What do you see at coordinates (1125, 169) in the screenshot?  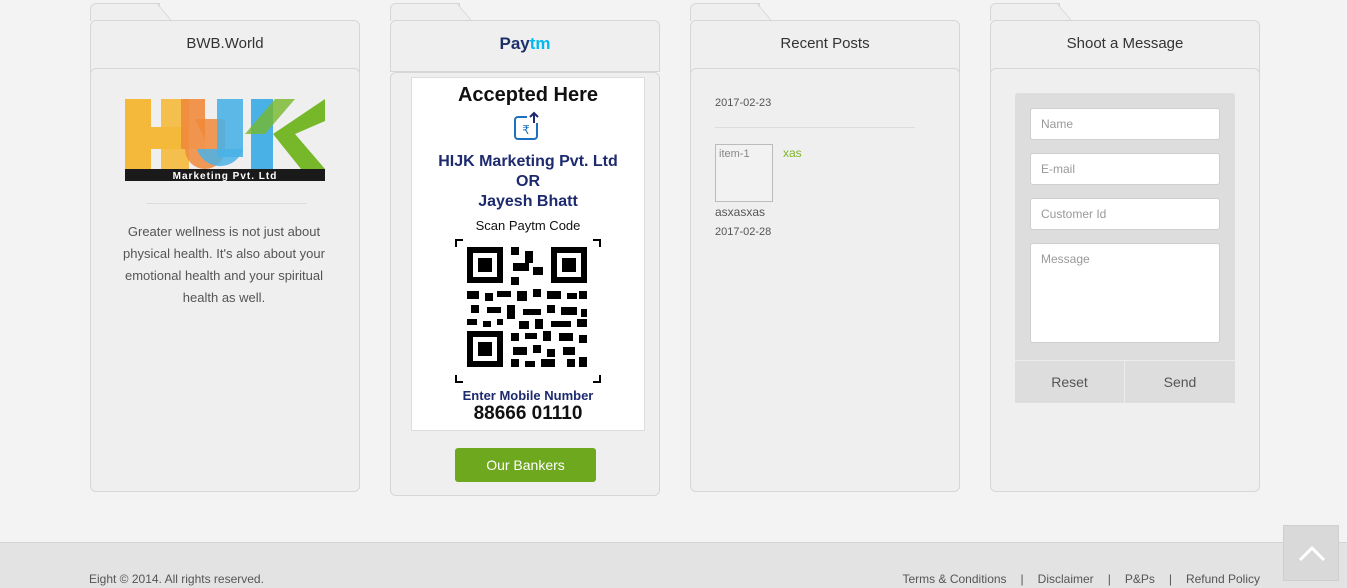 I see `email-field` at bounding box center [1125, 169].